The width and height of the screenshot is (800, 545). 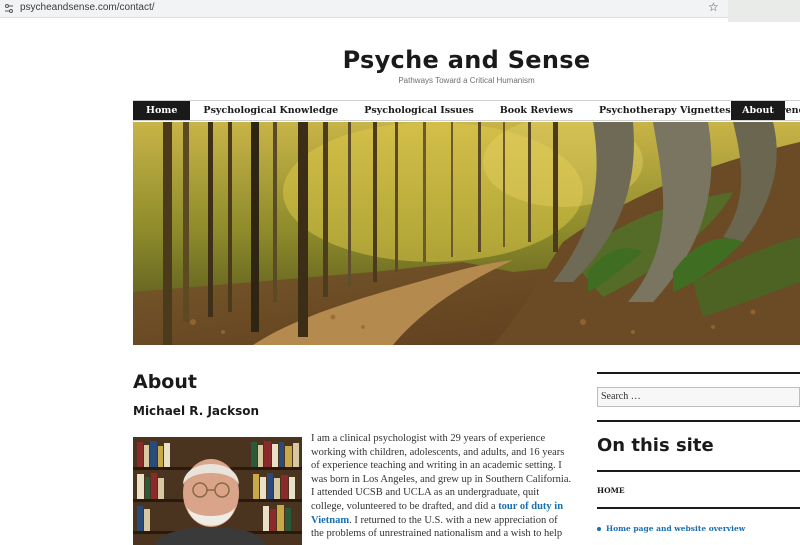 I want to click on nav-home: Home, so click(x=162, y=110).